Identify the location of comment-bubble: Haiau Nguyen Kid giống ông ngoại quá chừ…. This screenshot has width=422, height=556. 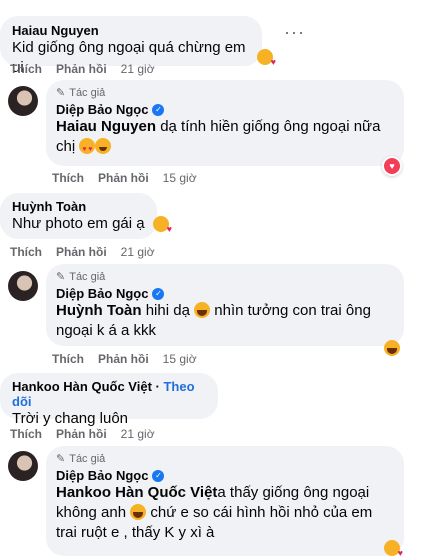
(131, 46).